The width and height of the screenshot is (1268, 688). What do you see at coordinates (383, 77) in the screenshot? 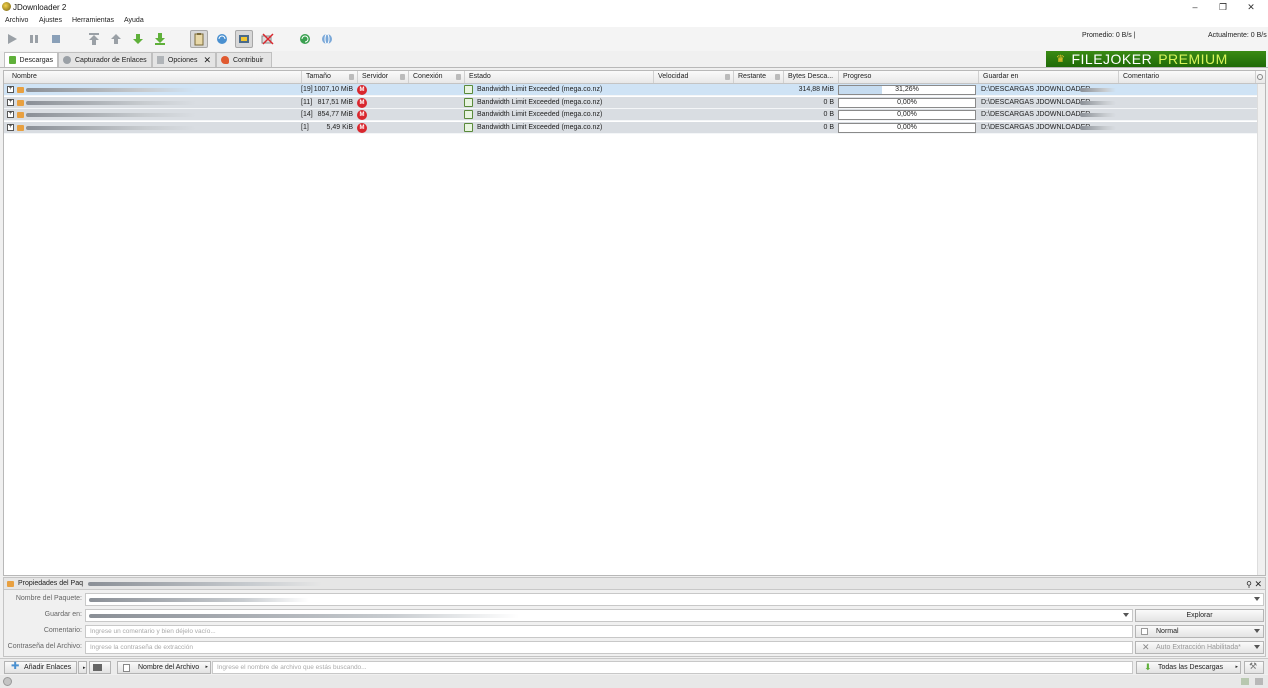
I see `column-servidor: Servidor` at bounding box center [383, 77].